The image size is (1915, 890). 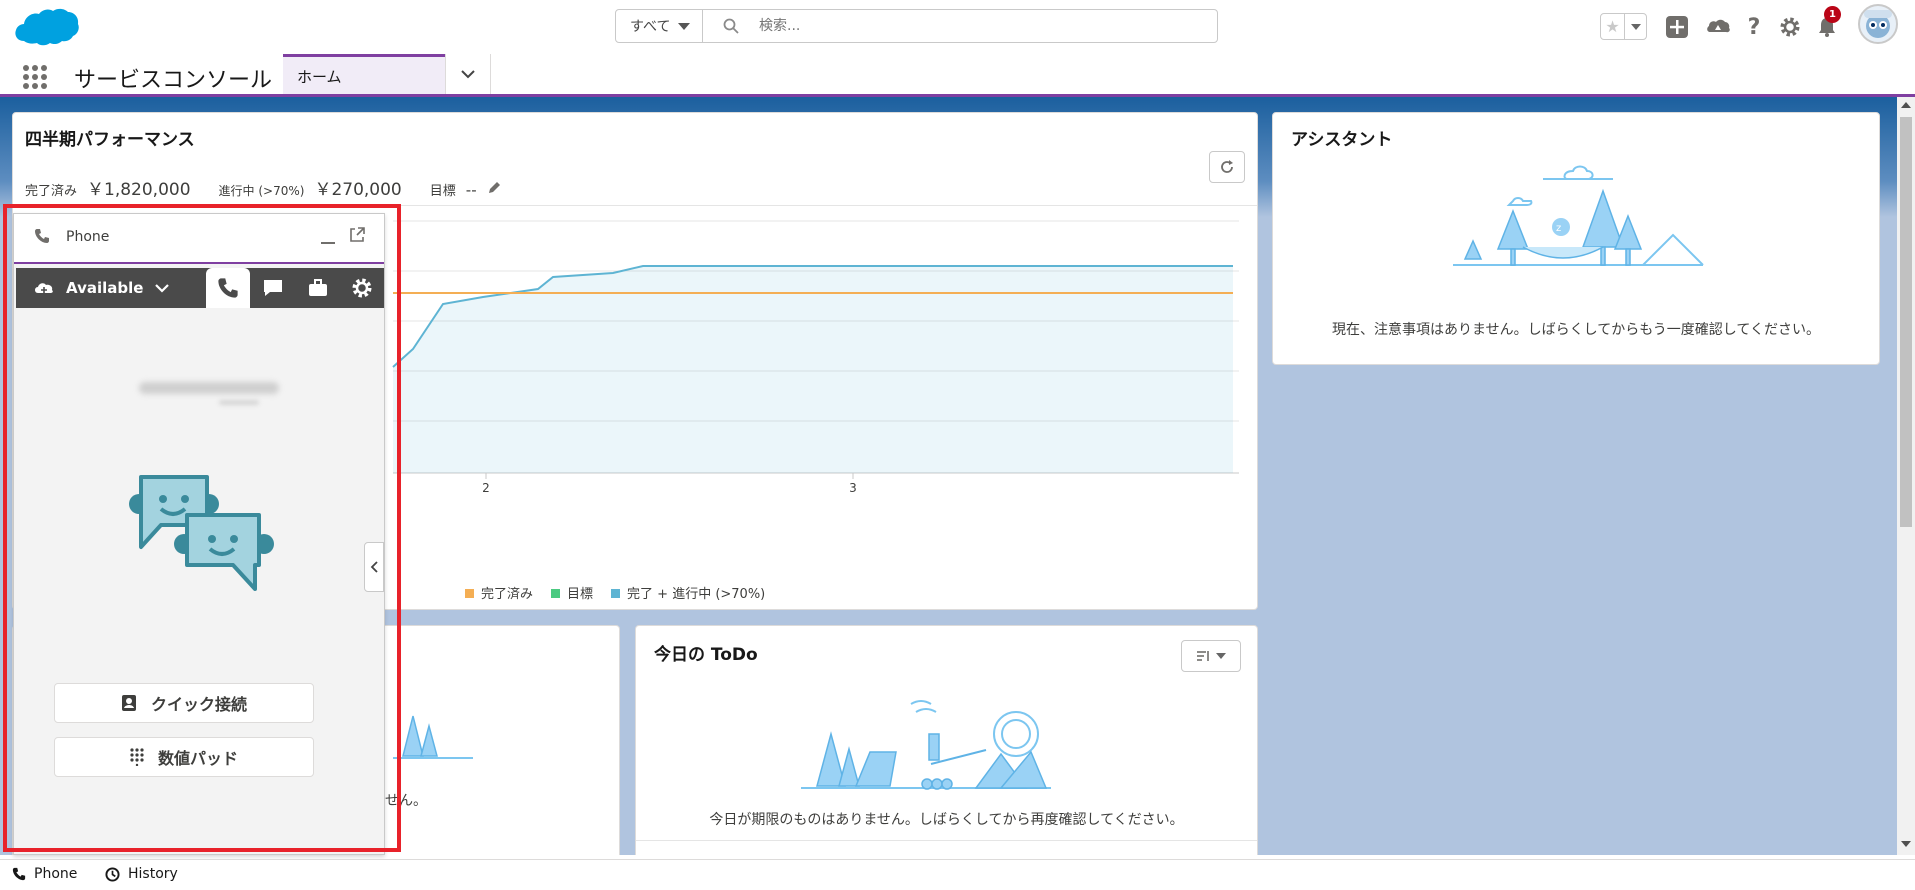 What do you see at coordinates (442, 191) in the screenshot?
I see `goal-label: 目標` at bounding box center [442, 191].